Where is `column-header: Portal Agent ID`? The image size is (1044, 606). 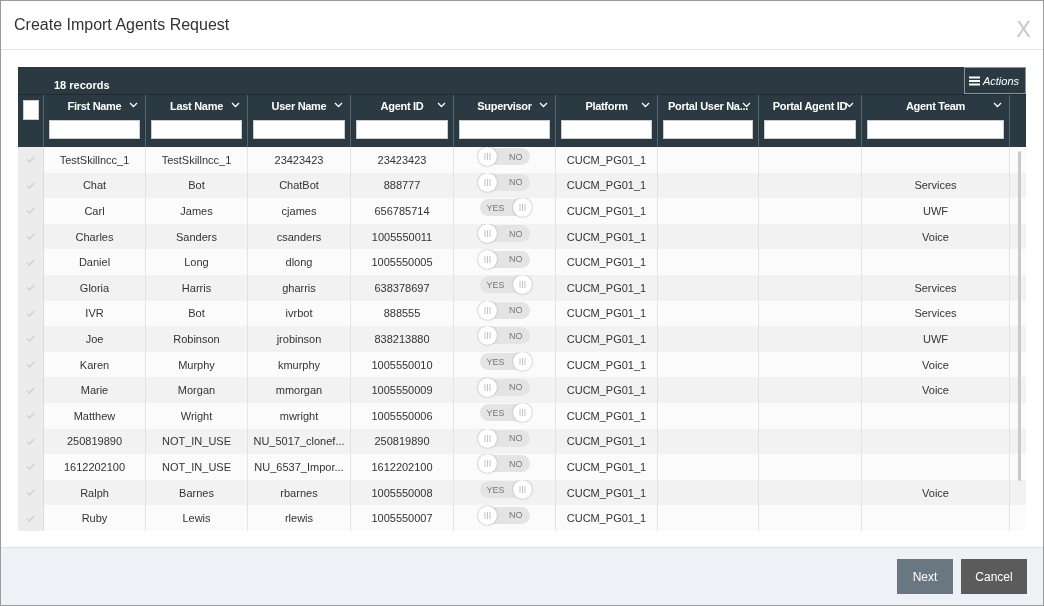
column-header: Portal Agent ID is located at coordinates (810, 106).